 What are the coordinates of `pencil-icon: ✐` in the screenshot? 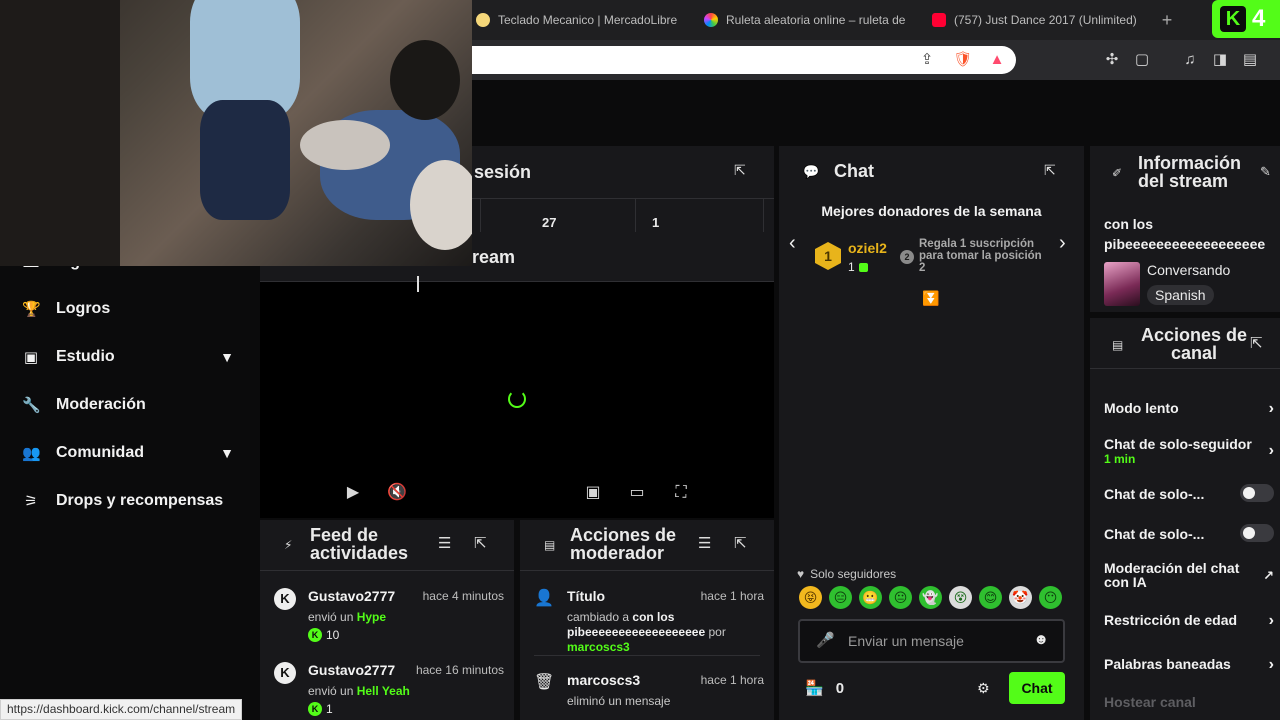 It's located at (1117, 173).